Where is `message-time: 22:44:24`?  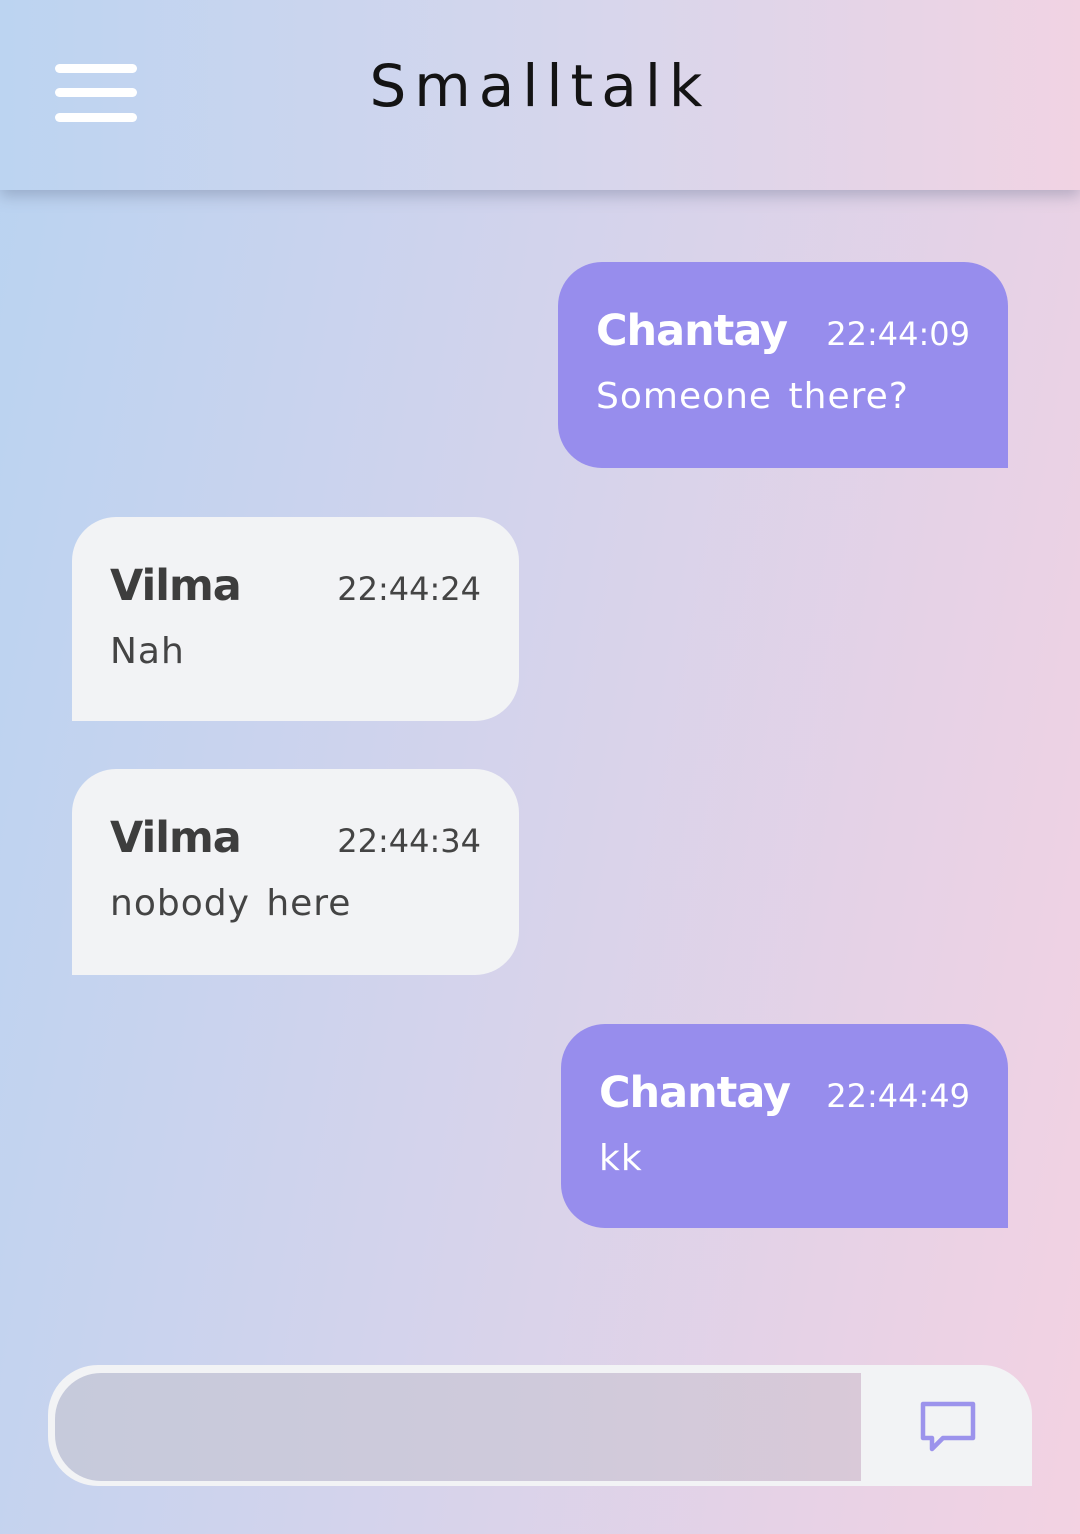 message-time: 22:44:24 is located at coordinates (409, 589).